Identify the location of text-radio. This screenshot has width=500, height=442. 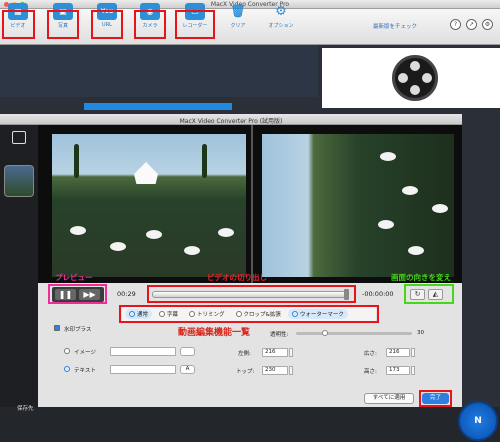
(67, 369).